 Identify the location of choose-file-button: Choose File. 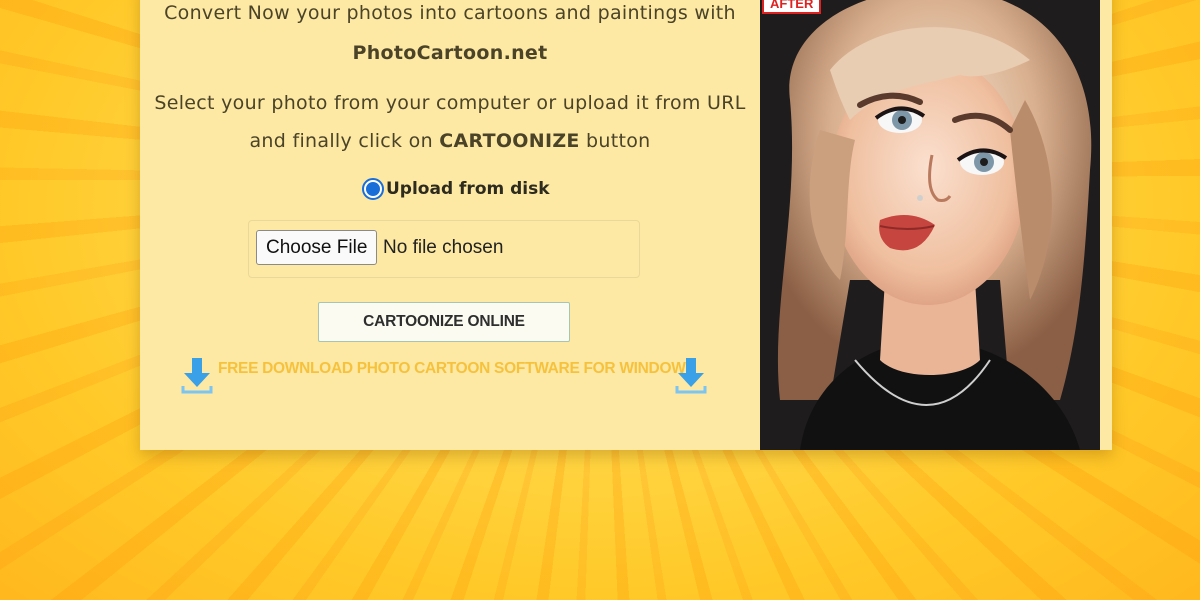
(317, 247).